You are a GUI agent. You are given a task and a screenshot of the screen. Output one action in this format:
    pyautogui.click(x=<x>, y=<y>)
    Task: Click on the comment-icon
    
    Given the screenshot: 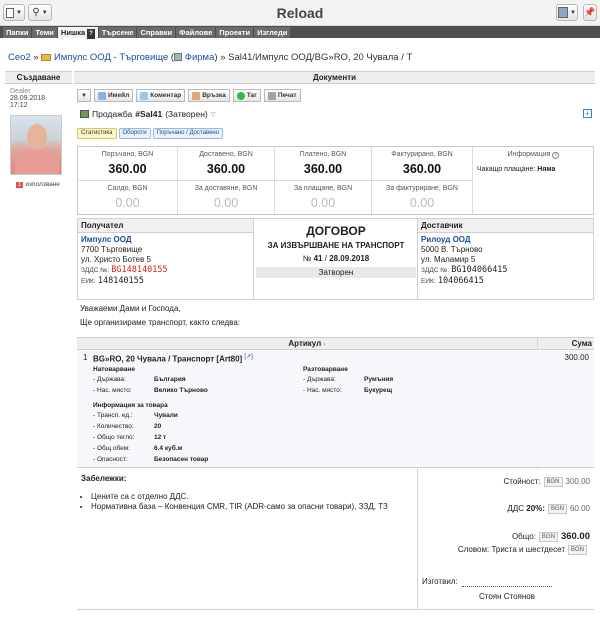 What is the action you would take?
    pyautogui.click(x=144, y=95)
    